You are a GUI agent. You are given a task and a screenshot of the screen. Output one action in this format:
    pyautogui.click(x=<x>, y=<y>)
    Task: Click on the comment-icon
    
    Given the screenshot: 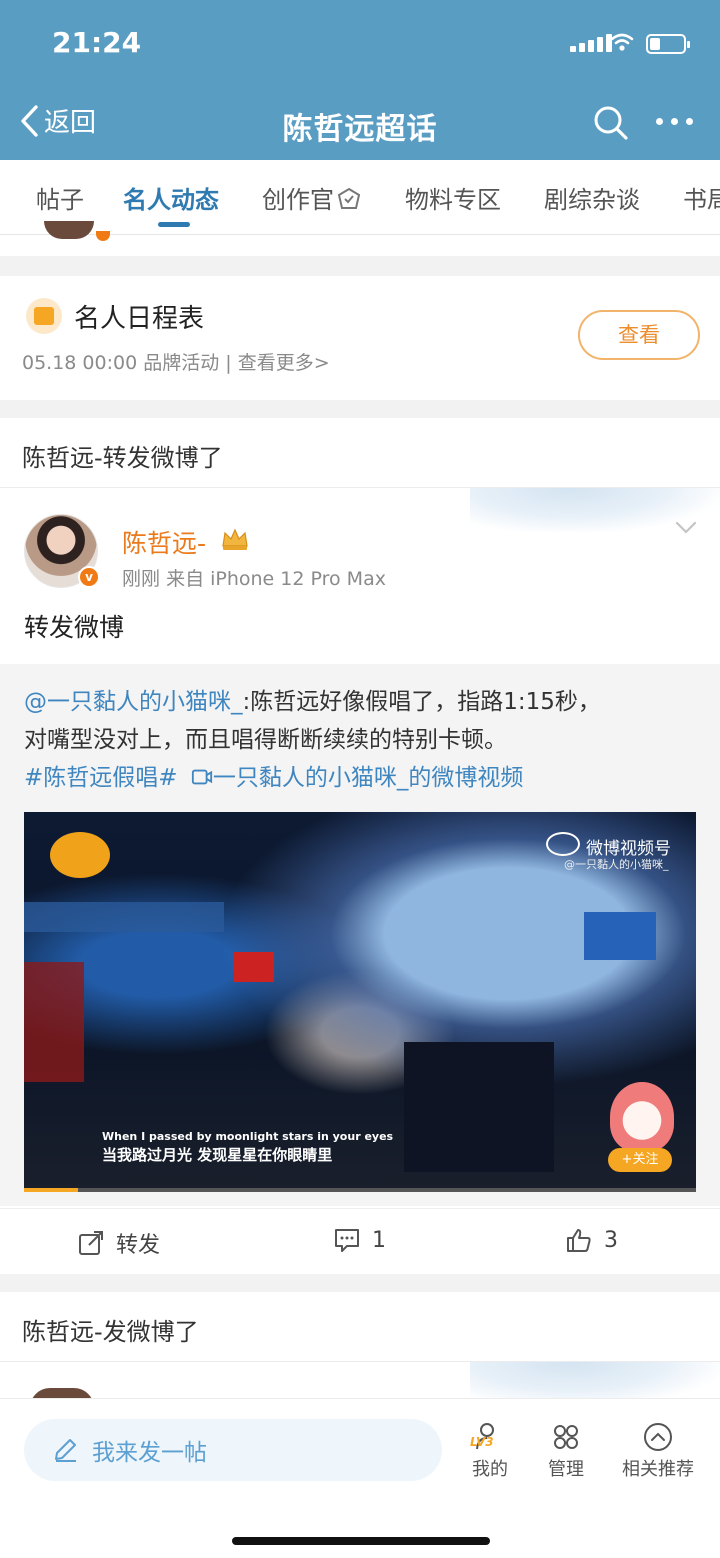 What is the action you would take?
    pyautogui.click(x=347, y=1240)
    